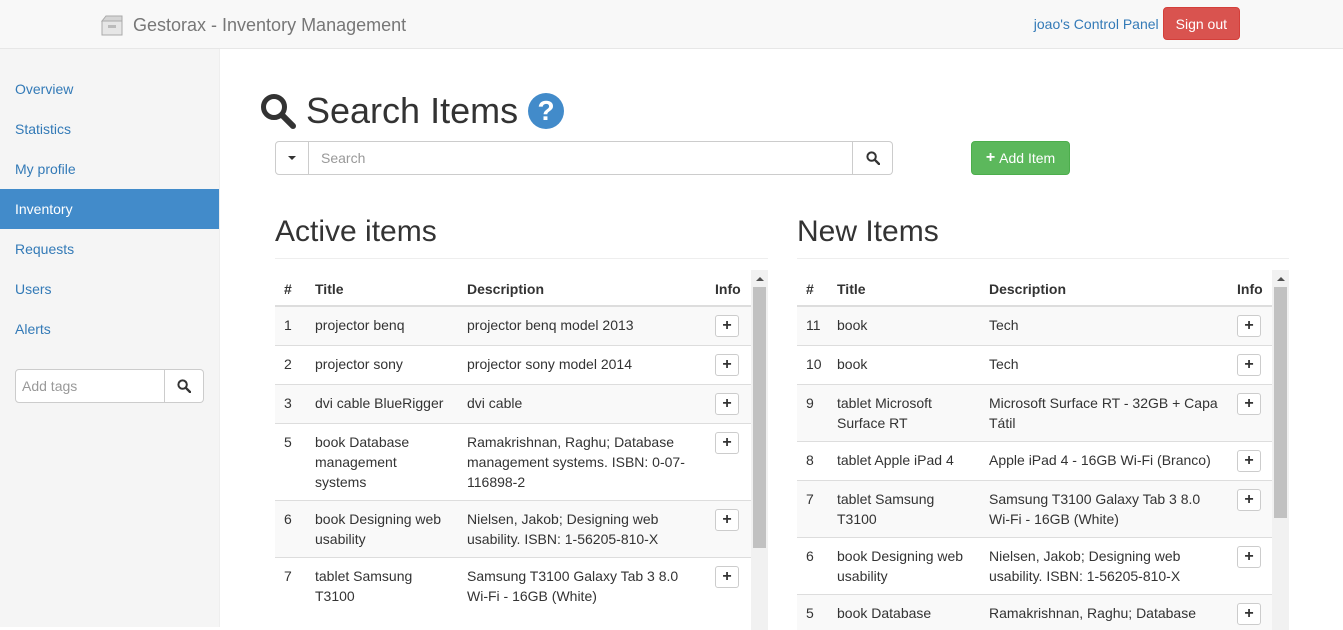 This screenshot has height=630, width=1343. I want to click on sidebar-item-users: Users, so click(109, 289).